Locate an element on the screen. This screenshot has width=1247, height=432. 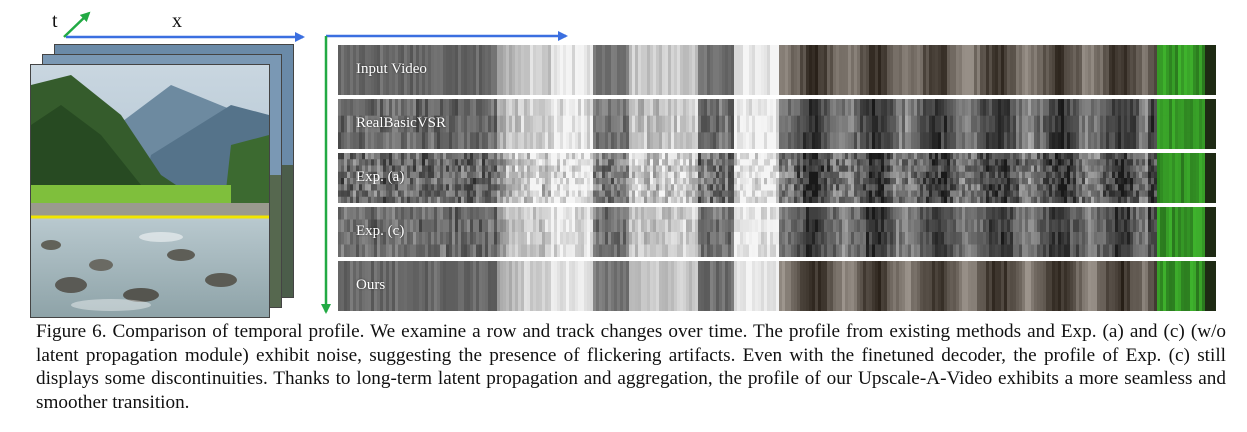
profile-ours: Ours is located at coordinates (777, 286).